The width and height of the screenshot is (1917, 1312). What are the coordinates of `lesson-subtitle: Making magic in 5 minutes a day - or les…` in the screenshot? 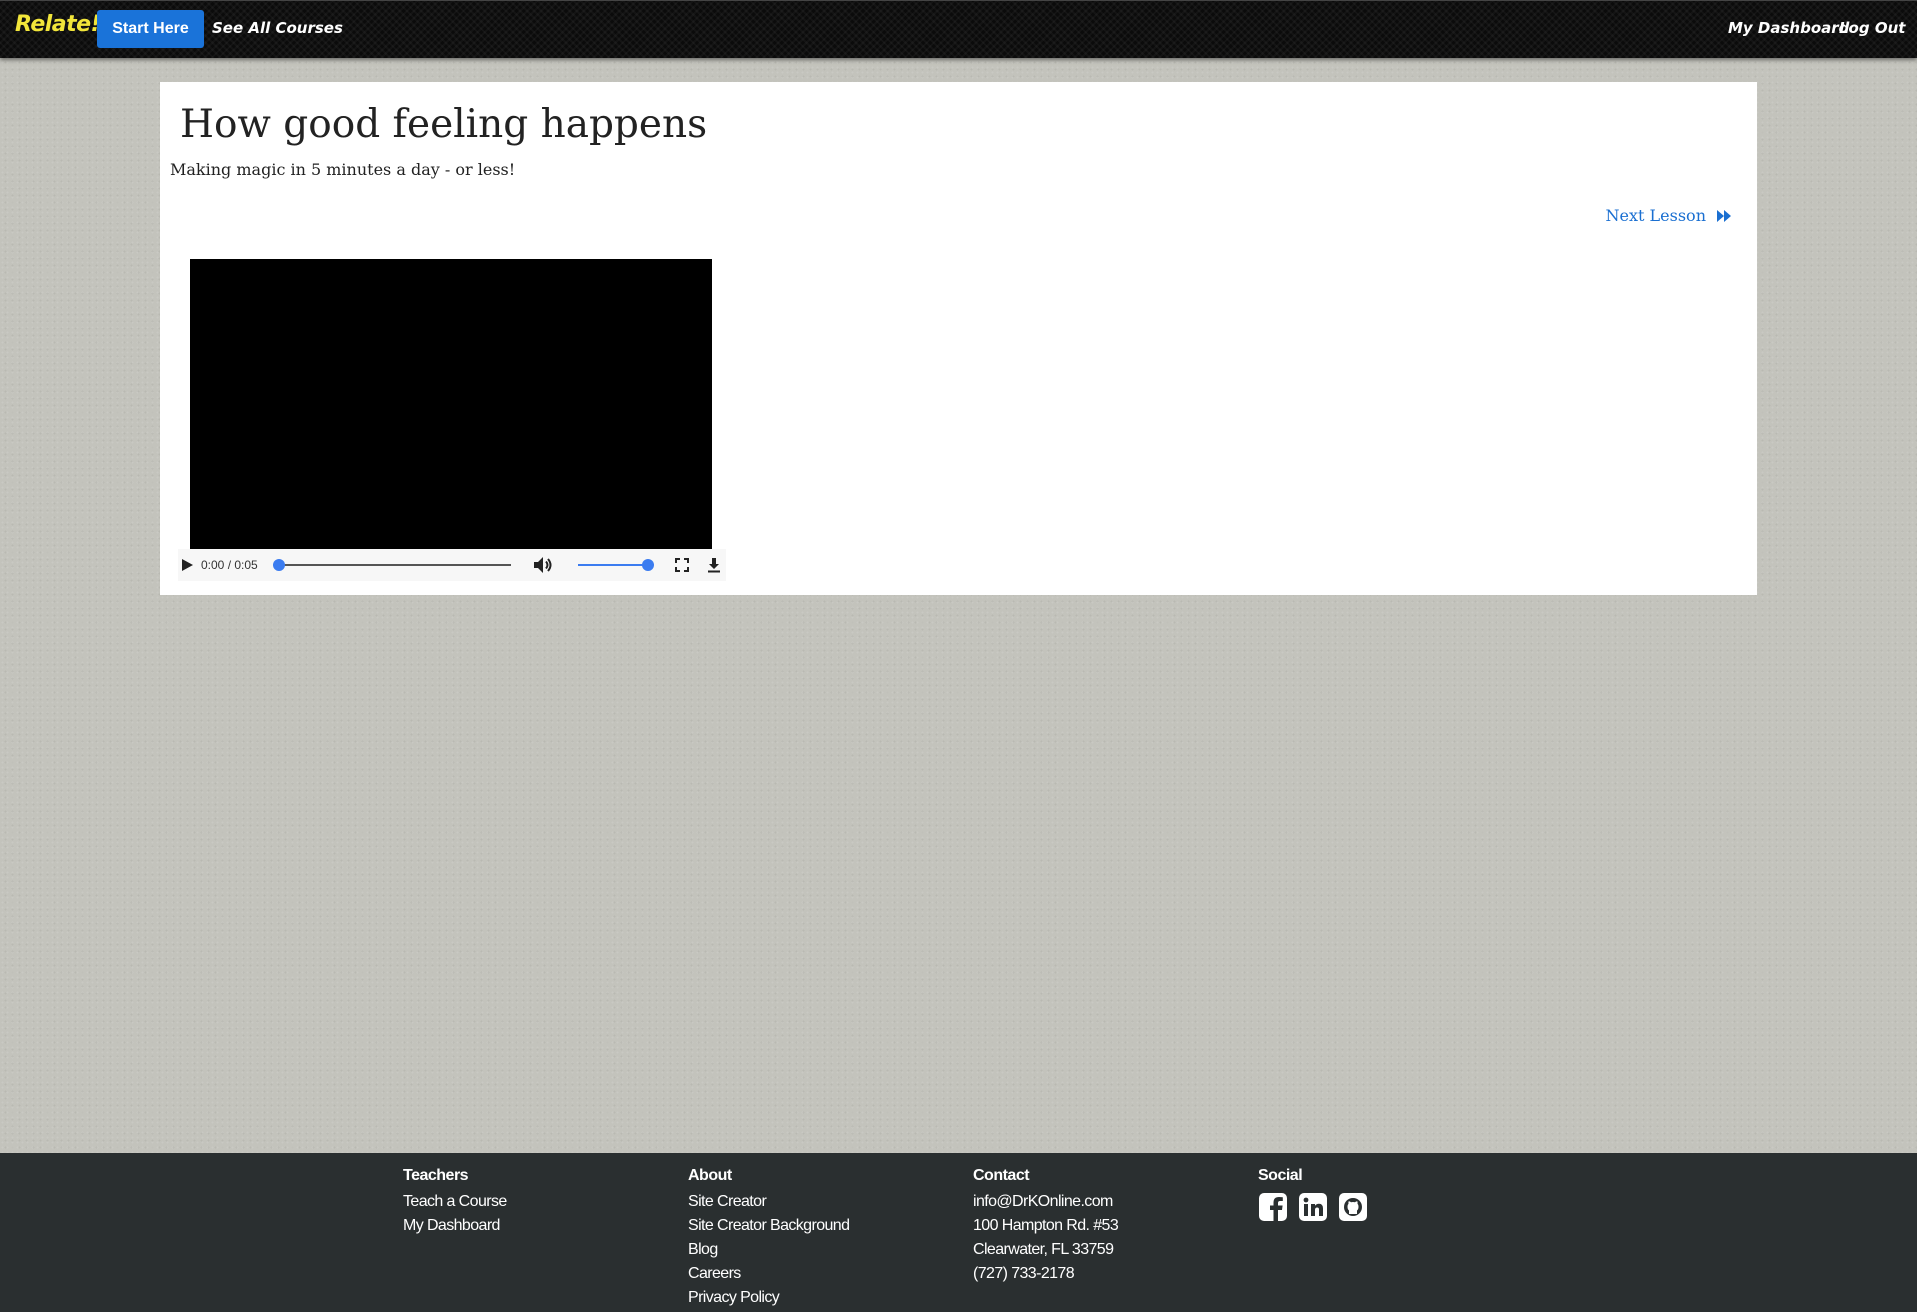 It's located at (343, 169).